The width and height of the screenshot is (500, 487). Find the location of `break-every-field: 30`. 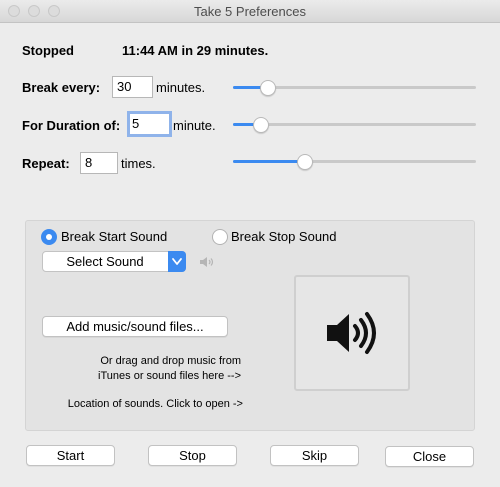

break-every-field: 30 is located at coordinates (132, 87).